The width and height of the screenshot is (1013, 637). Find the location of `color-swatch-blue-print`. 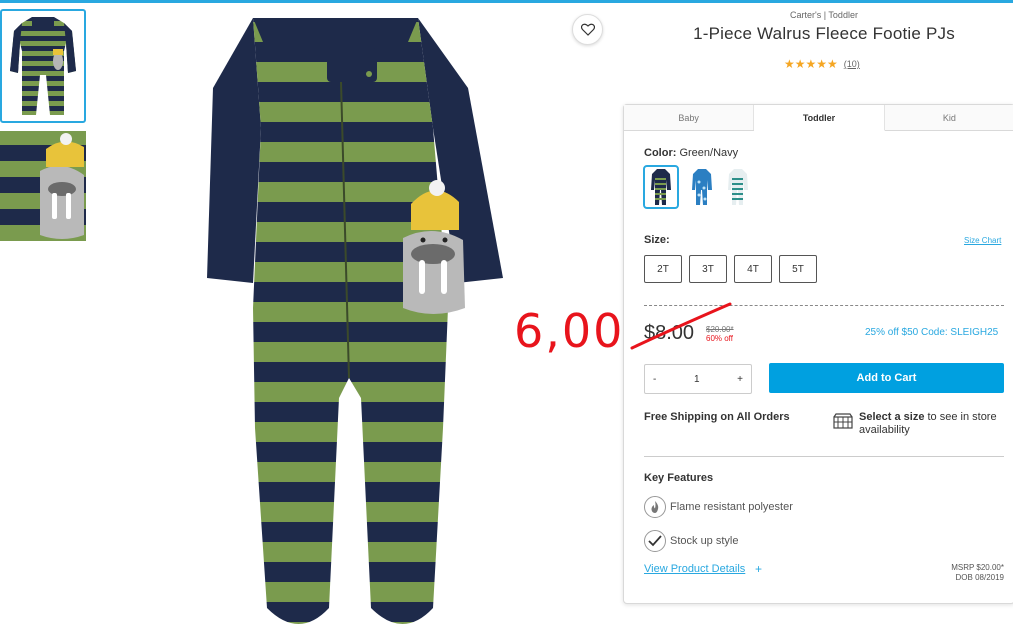

color-swatch-blue-print is located at coordinates (702, 187).